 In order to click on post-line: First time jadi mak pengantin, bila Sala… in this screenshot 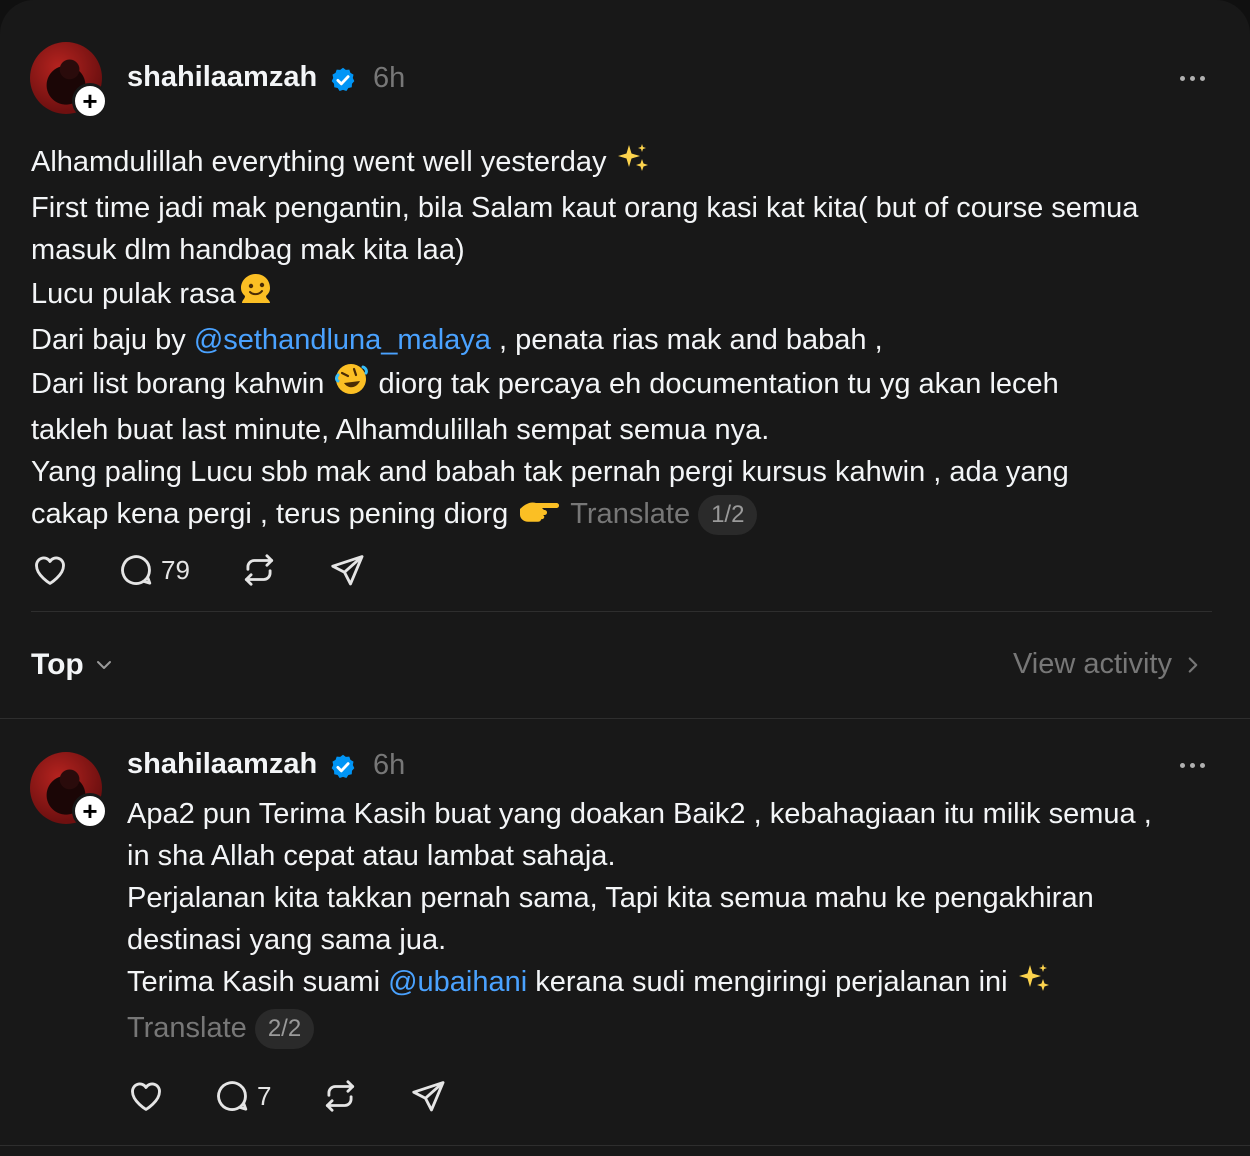, I will do `click(585, 208)`.